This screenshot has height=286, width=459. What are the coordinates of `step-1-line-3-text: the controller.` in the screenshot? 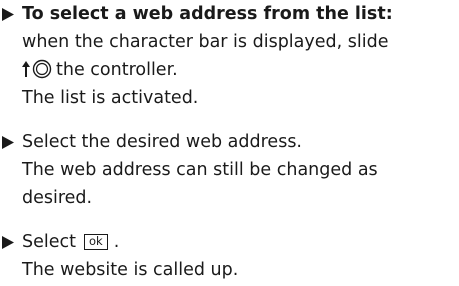 It's located at (117, 70).